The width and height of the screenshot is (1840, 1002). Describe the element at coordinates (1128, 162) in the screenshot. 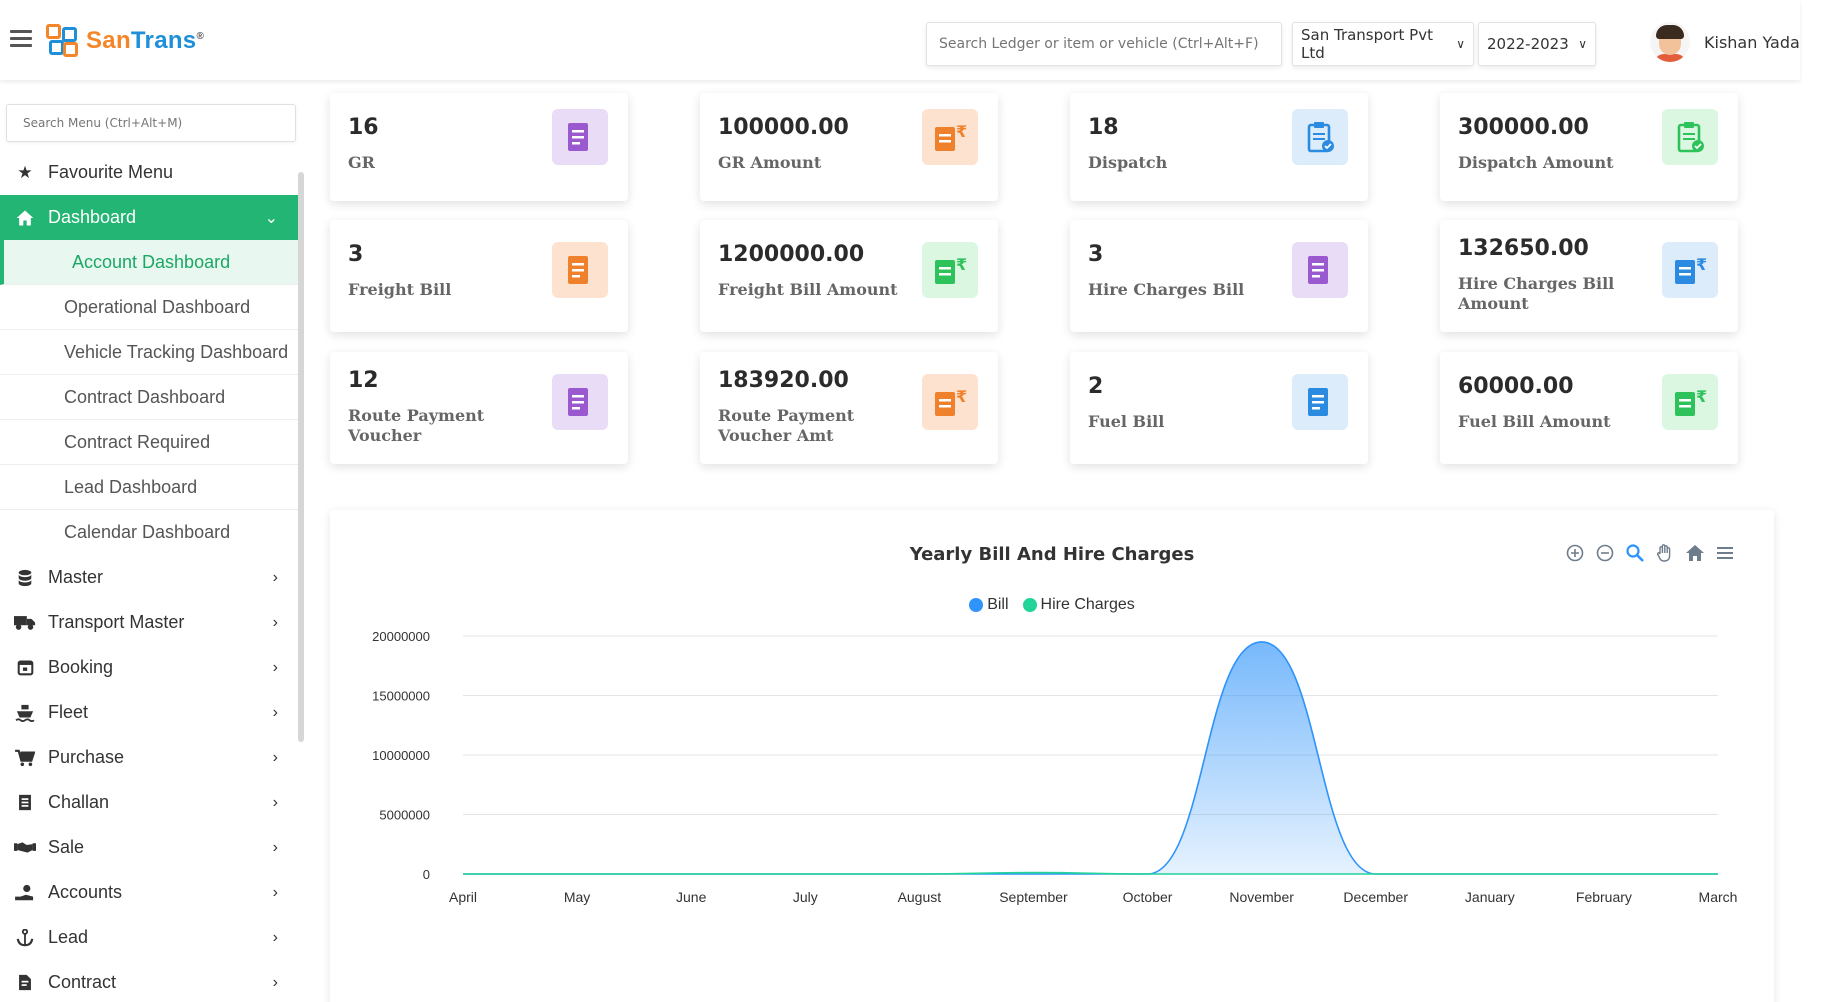

I see `stat-card-label: Dispatch` at that location.